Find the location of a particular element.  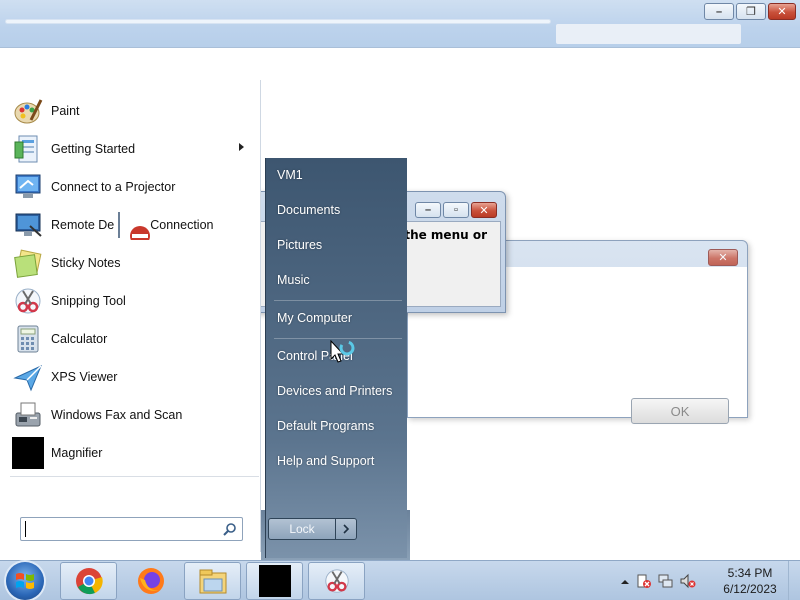

start-button is located at coordinates (25, 581).